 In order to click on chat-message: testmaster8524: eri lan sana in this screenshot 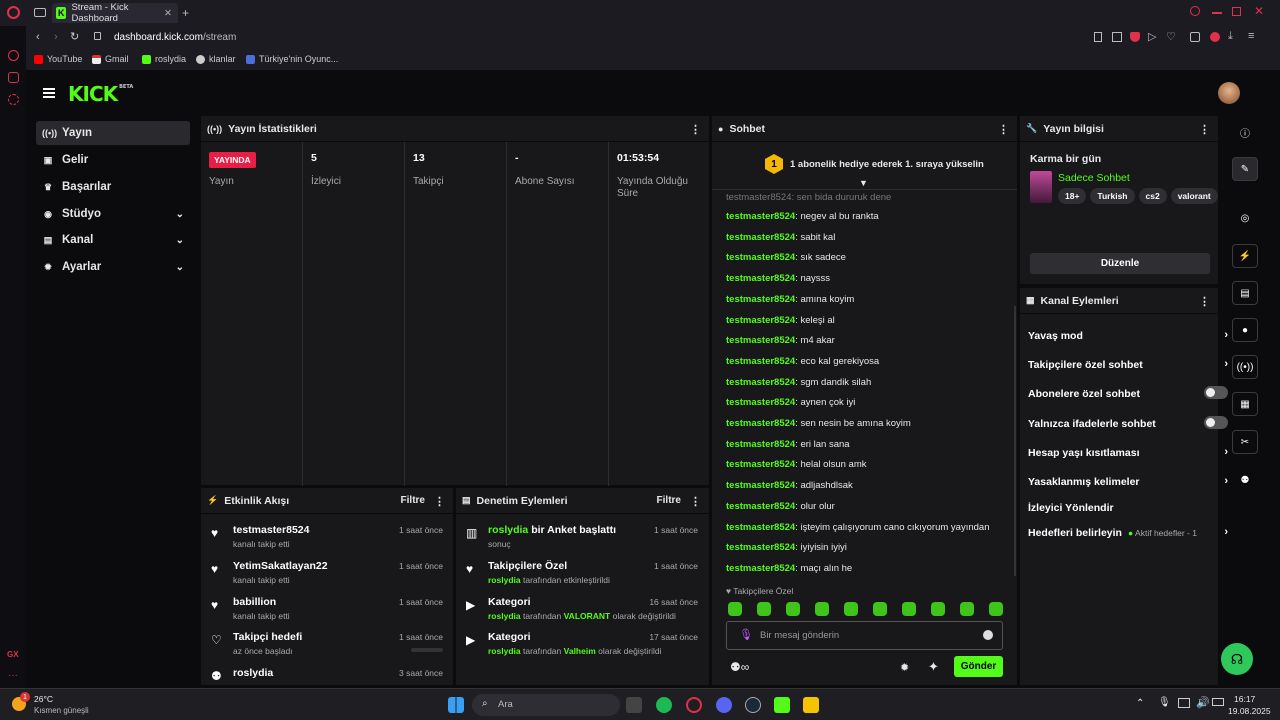, I will do `click(788, 444)`.